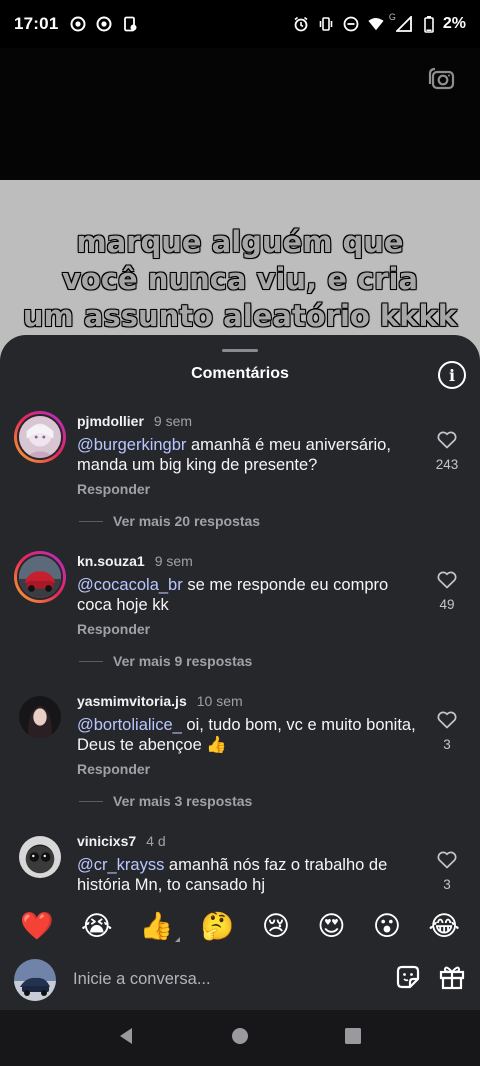 The height and width of the screenshot is (1066, 480). I want to click on wifi-icon, so click(376, 24).